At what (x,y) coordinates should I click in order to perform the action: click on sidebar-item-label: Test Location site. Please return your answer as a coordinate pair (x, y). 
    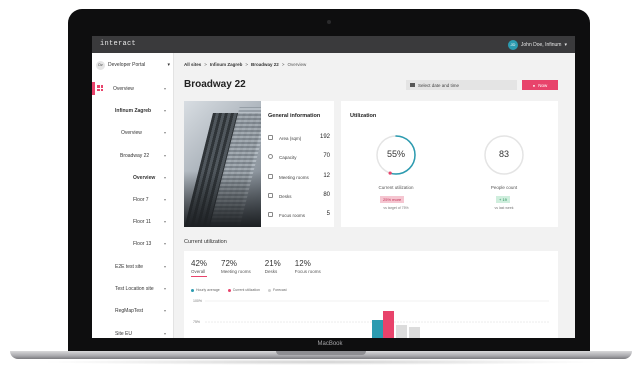
    Looking at the image, I should click on (134, 289).